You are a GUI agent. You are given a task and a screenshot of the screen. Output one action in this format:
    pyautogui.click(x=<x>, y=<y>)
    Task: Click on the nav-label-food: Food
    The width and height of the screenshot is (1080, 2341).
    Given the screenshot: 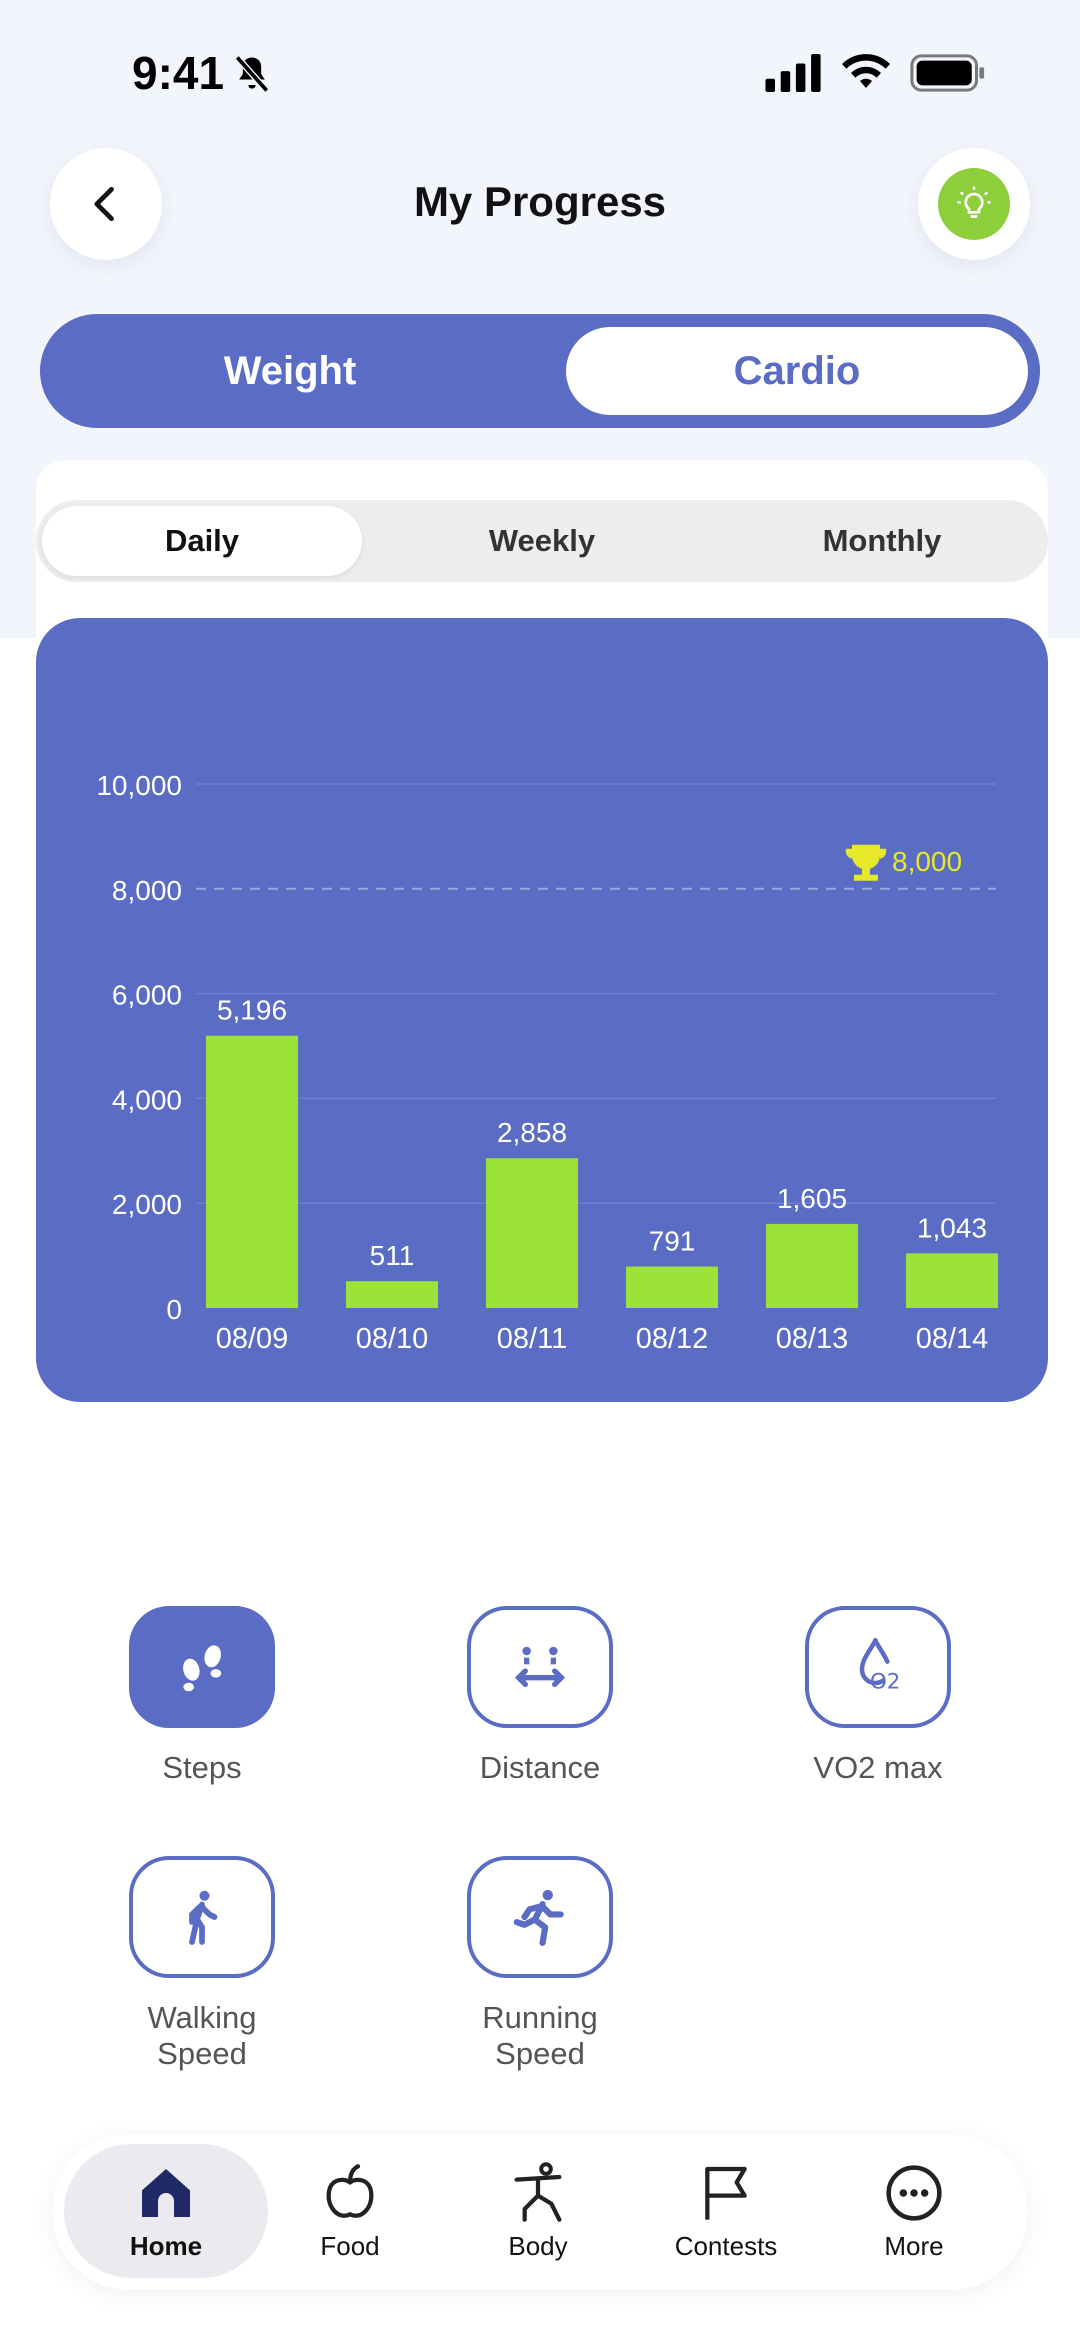 What is the action you would take?
    pyautogui.click(x=350, y=2245)
    